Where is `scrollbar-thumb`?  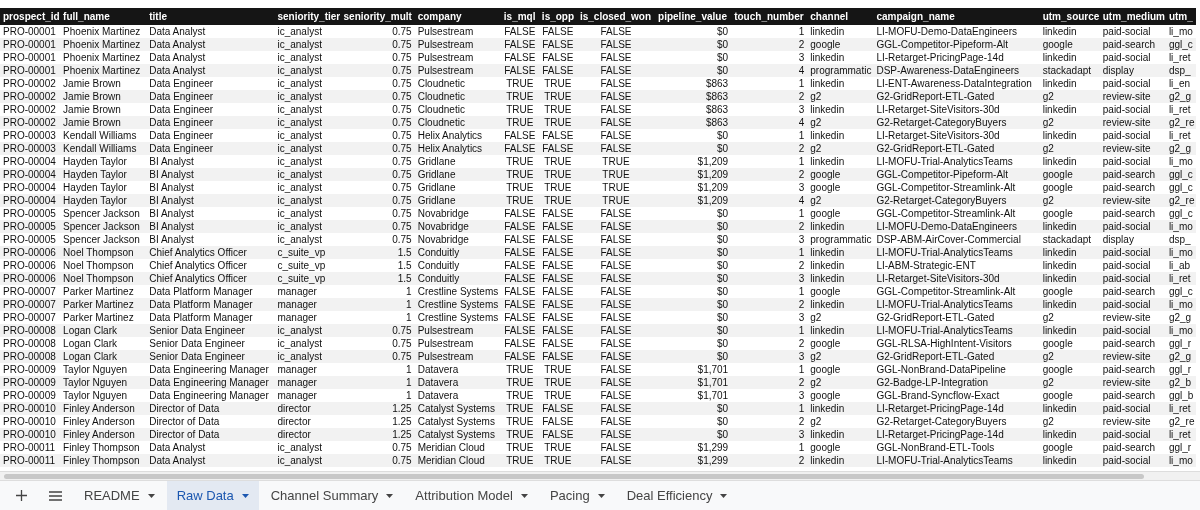
scrollbar-thumb is located at coordinates (574, 476).